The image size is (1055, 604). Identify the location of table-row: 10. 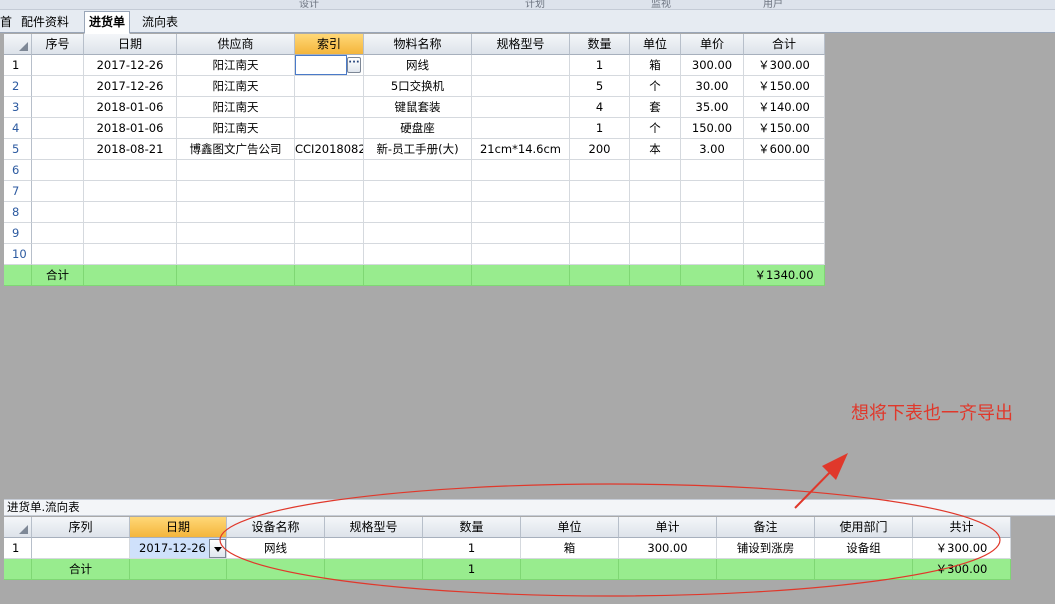
(414, 254).